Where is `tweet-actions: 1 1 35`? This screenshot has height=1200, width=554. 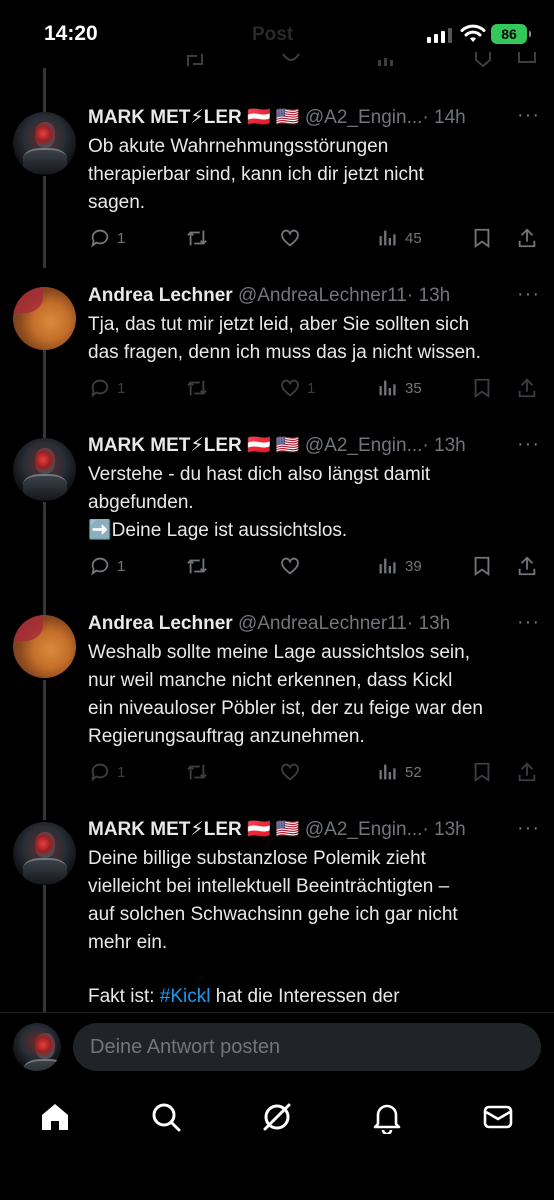
tweet-actions: 1 1 35 is located at coordinates (277, 389).